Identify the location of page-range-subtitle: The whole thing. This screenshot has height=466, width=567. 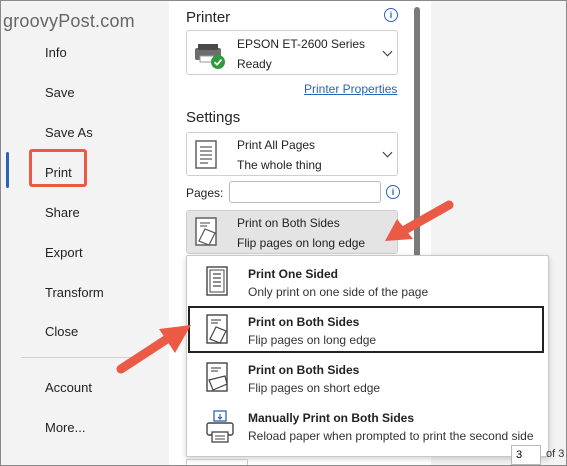
(279, 165).